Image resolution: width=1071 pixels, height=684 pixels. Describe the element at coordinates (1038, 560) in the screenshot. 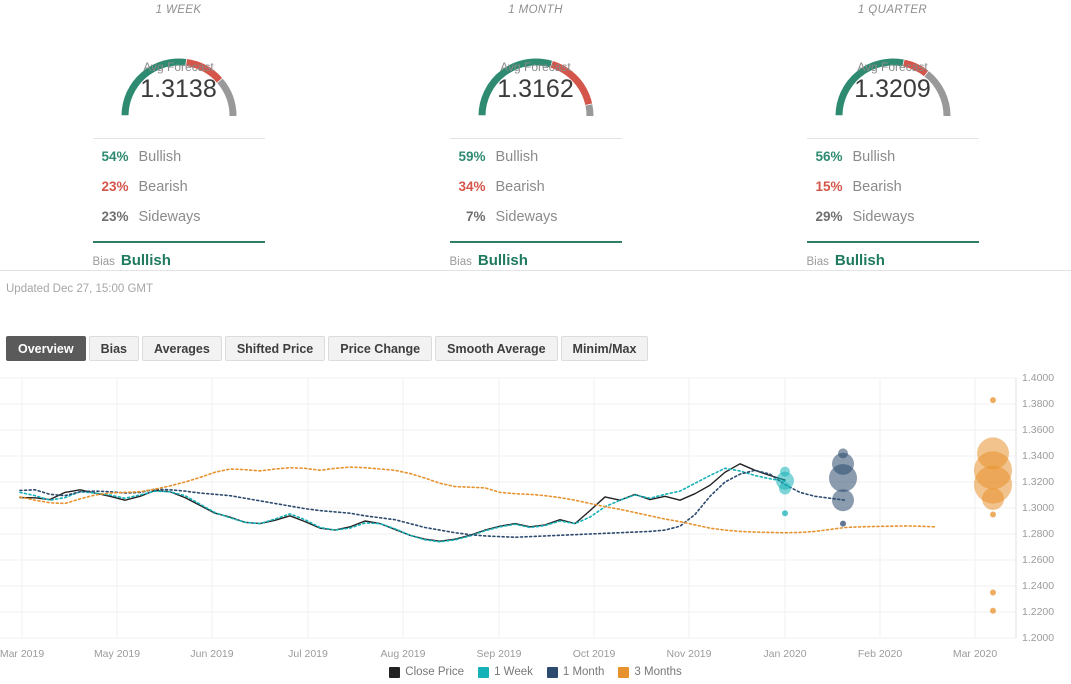

I see `y-axis-tick-label: 1.2600` at that location.